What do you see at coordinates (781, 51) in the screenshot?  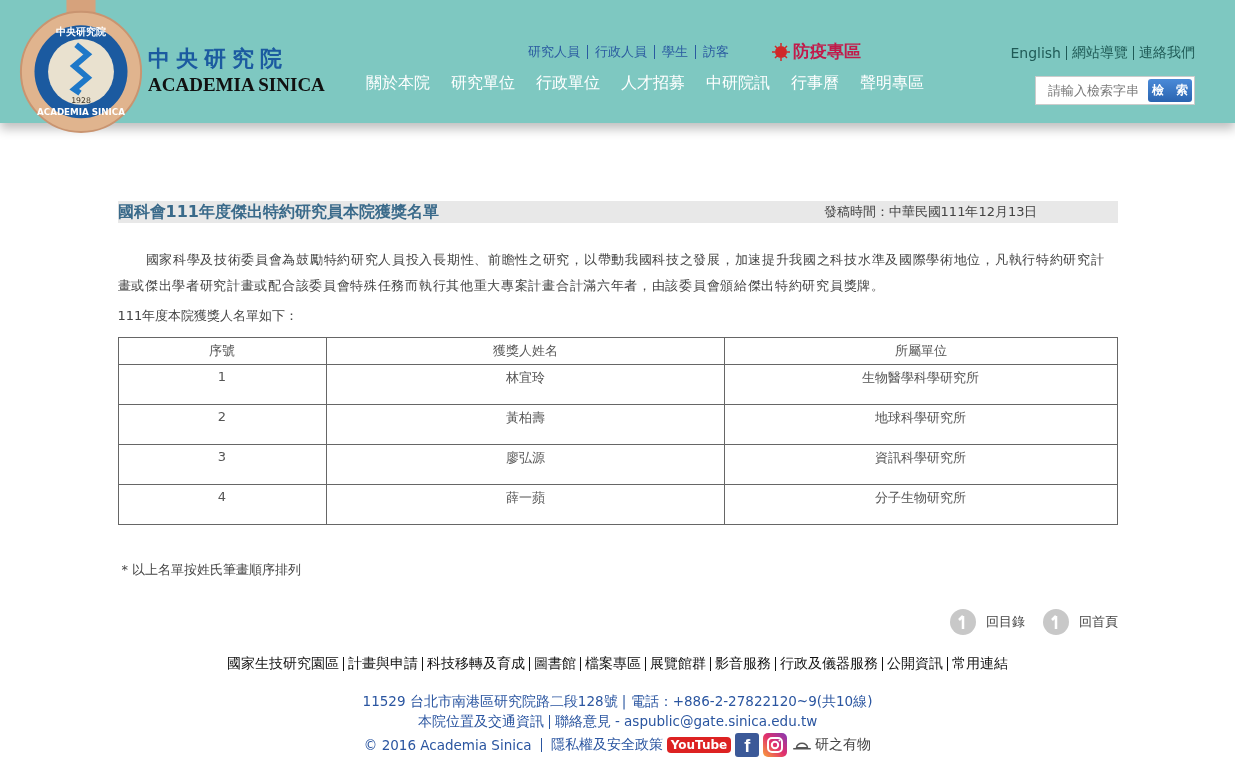 I see `virus-icon` at bounding box center [781, 51].